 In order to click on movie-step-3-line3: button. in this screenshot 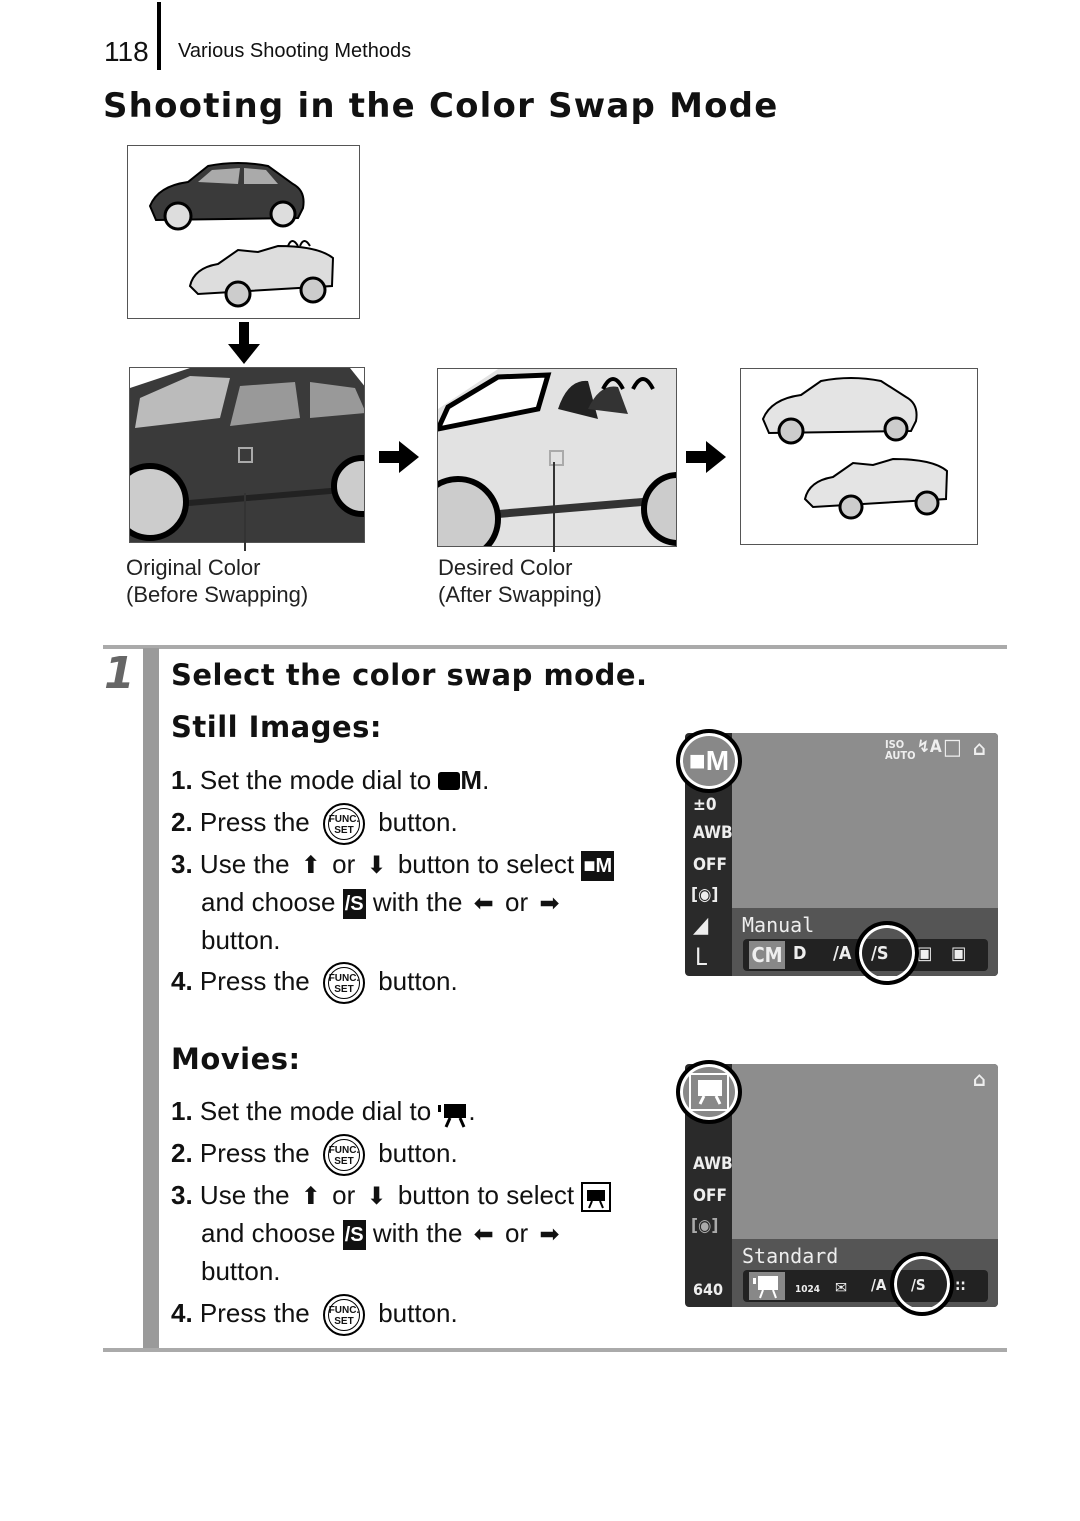, I will do `click(241, 1271)`.